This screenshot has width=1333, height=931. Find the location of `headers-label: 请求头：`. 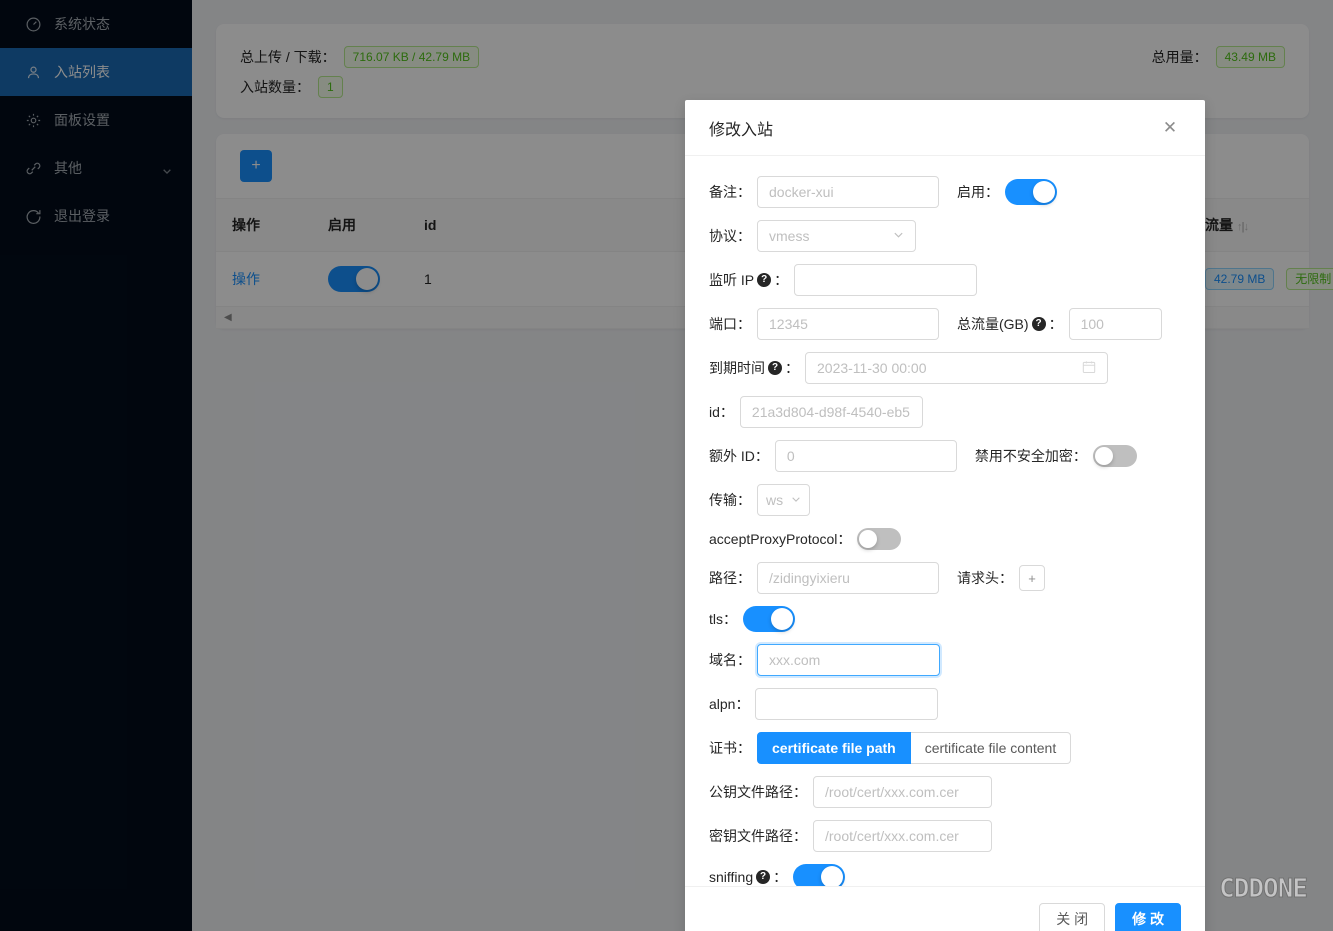

headers-label: 请求头： is located at coordinates (985, 578).